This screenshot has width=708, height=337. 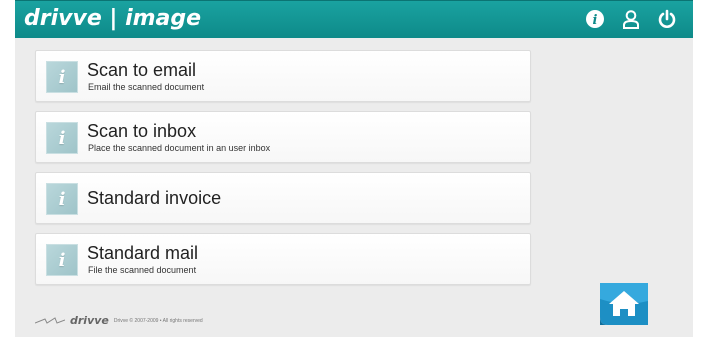 What do you see at coordinates (89, 320) in the screenshot?
I see `footer-logo: drivve` at bounding box center [89, 320].